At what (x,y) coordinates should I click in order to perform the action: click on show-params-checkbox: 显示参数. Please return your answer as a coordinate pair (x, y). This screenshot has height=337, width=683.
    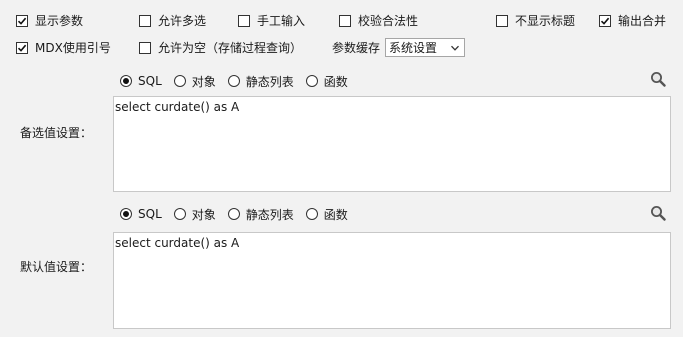
    Looking at the image, I should click on (49, 21).